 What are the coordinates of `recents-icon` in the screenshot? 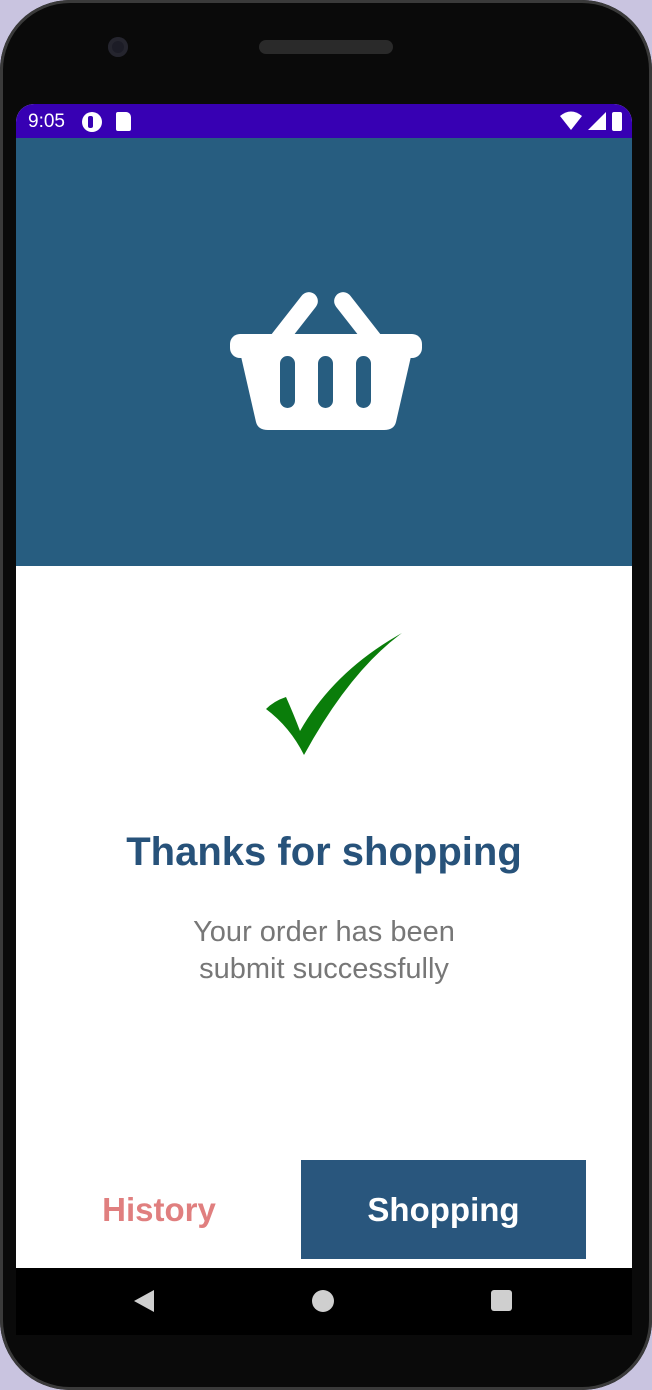 It's located at (501, 1300).